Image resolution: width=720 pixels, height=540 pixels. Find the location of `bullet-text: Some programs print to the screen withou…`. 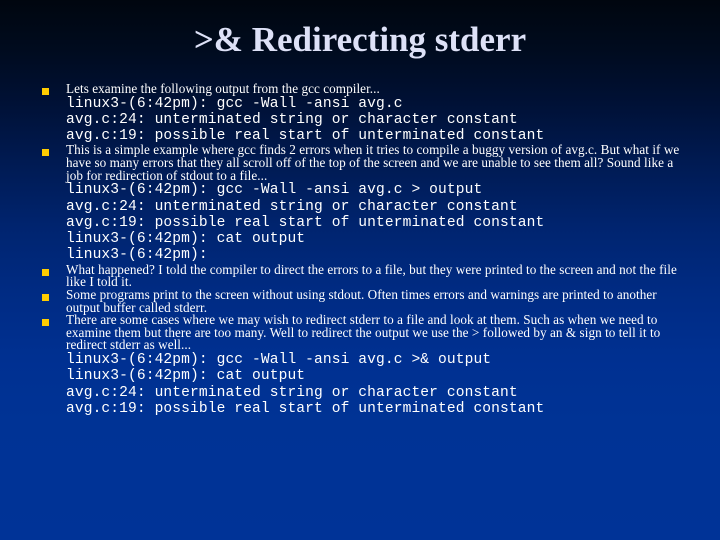

bullet-text: Some programs print to the screen withou… is located at coordinates (361, 300).